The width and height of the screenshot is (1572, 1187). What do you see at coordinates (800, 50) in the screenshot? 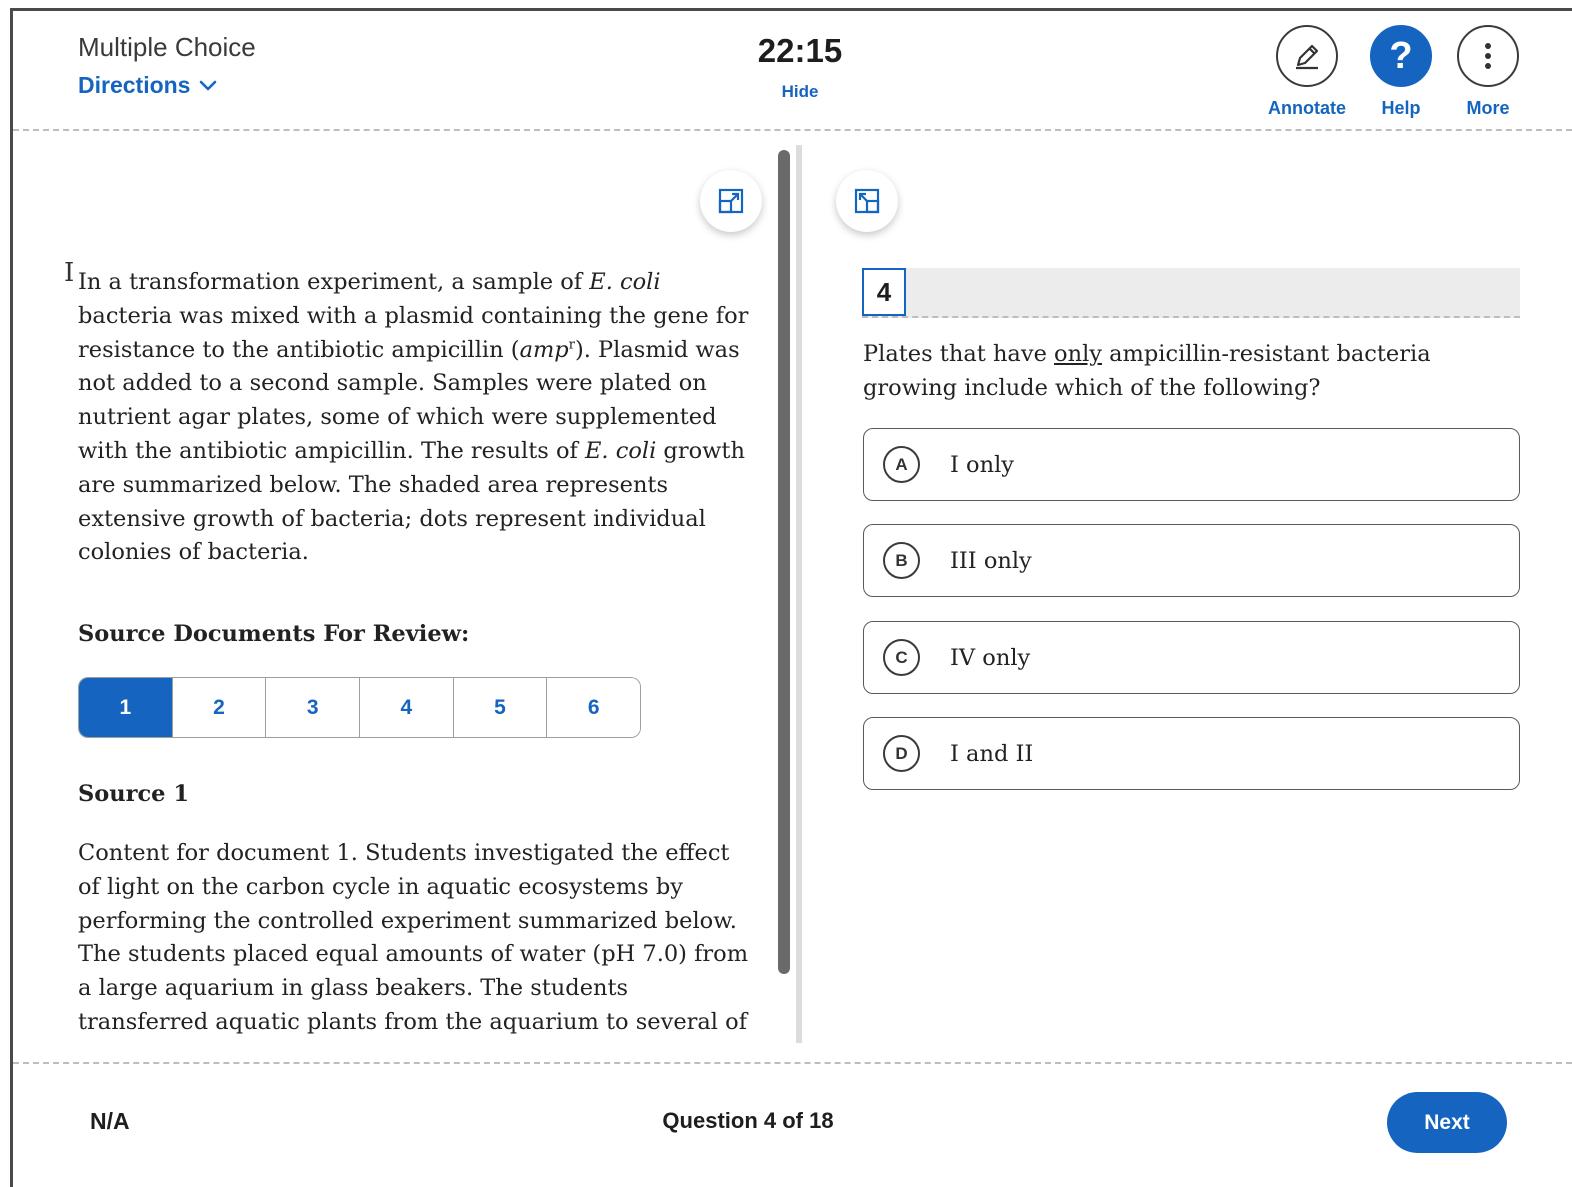
I see `timer: 22:15` at bounding box center [800, 50].